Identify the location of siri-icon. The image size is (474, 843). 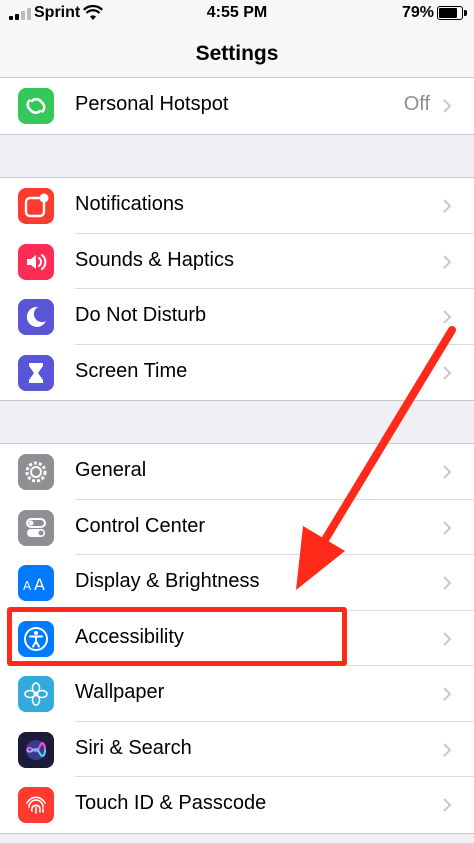
(36, 749).